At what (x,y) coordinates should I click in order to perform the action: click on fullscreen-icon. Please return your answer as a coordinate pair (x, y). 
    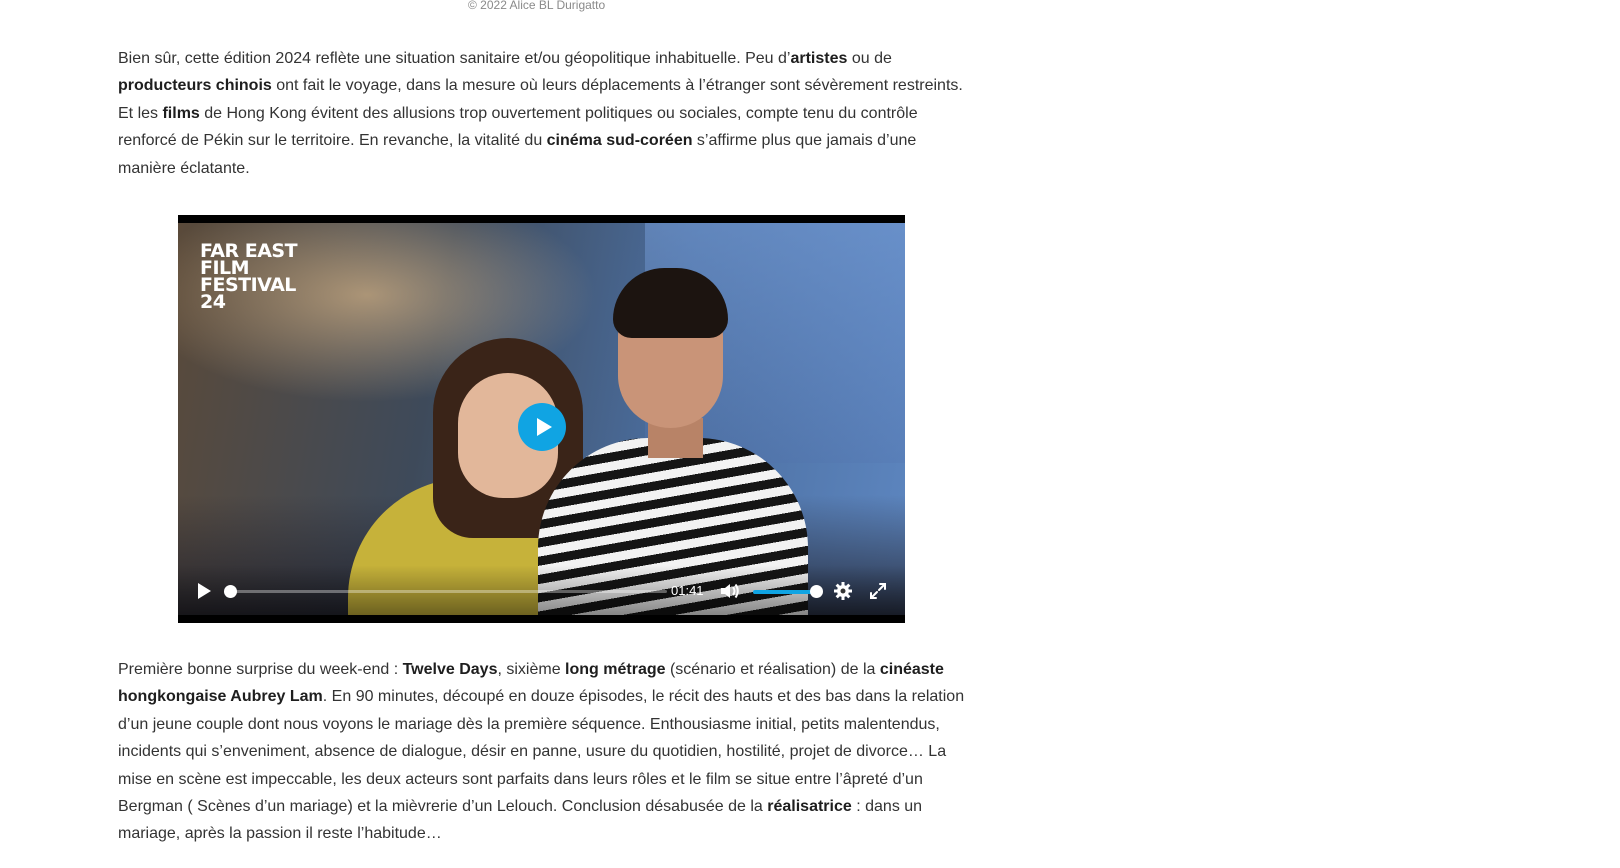
    Looking at the image, I should click on (878, 591).